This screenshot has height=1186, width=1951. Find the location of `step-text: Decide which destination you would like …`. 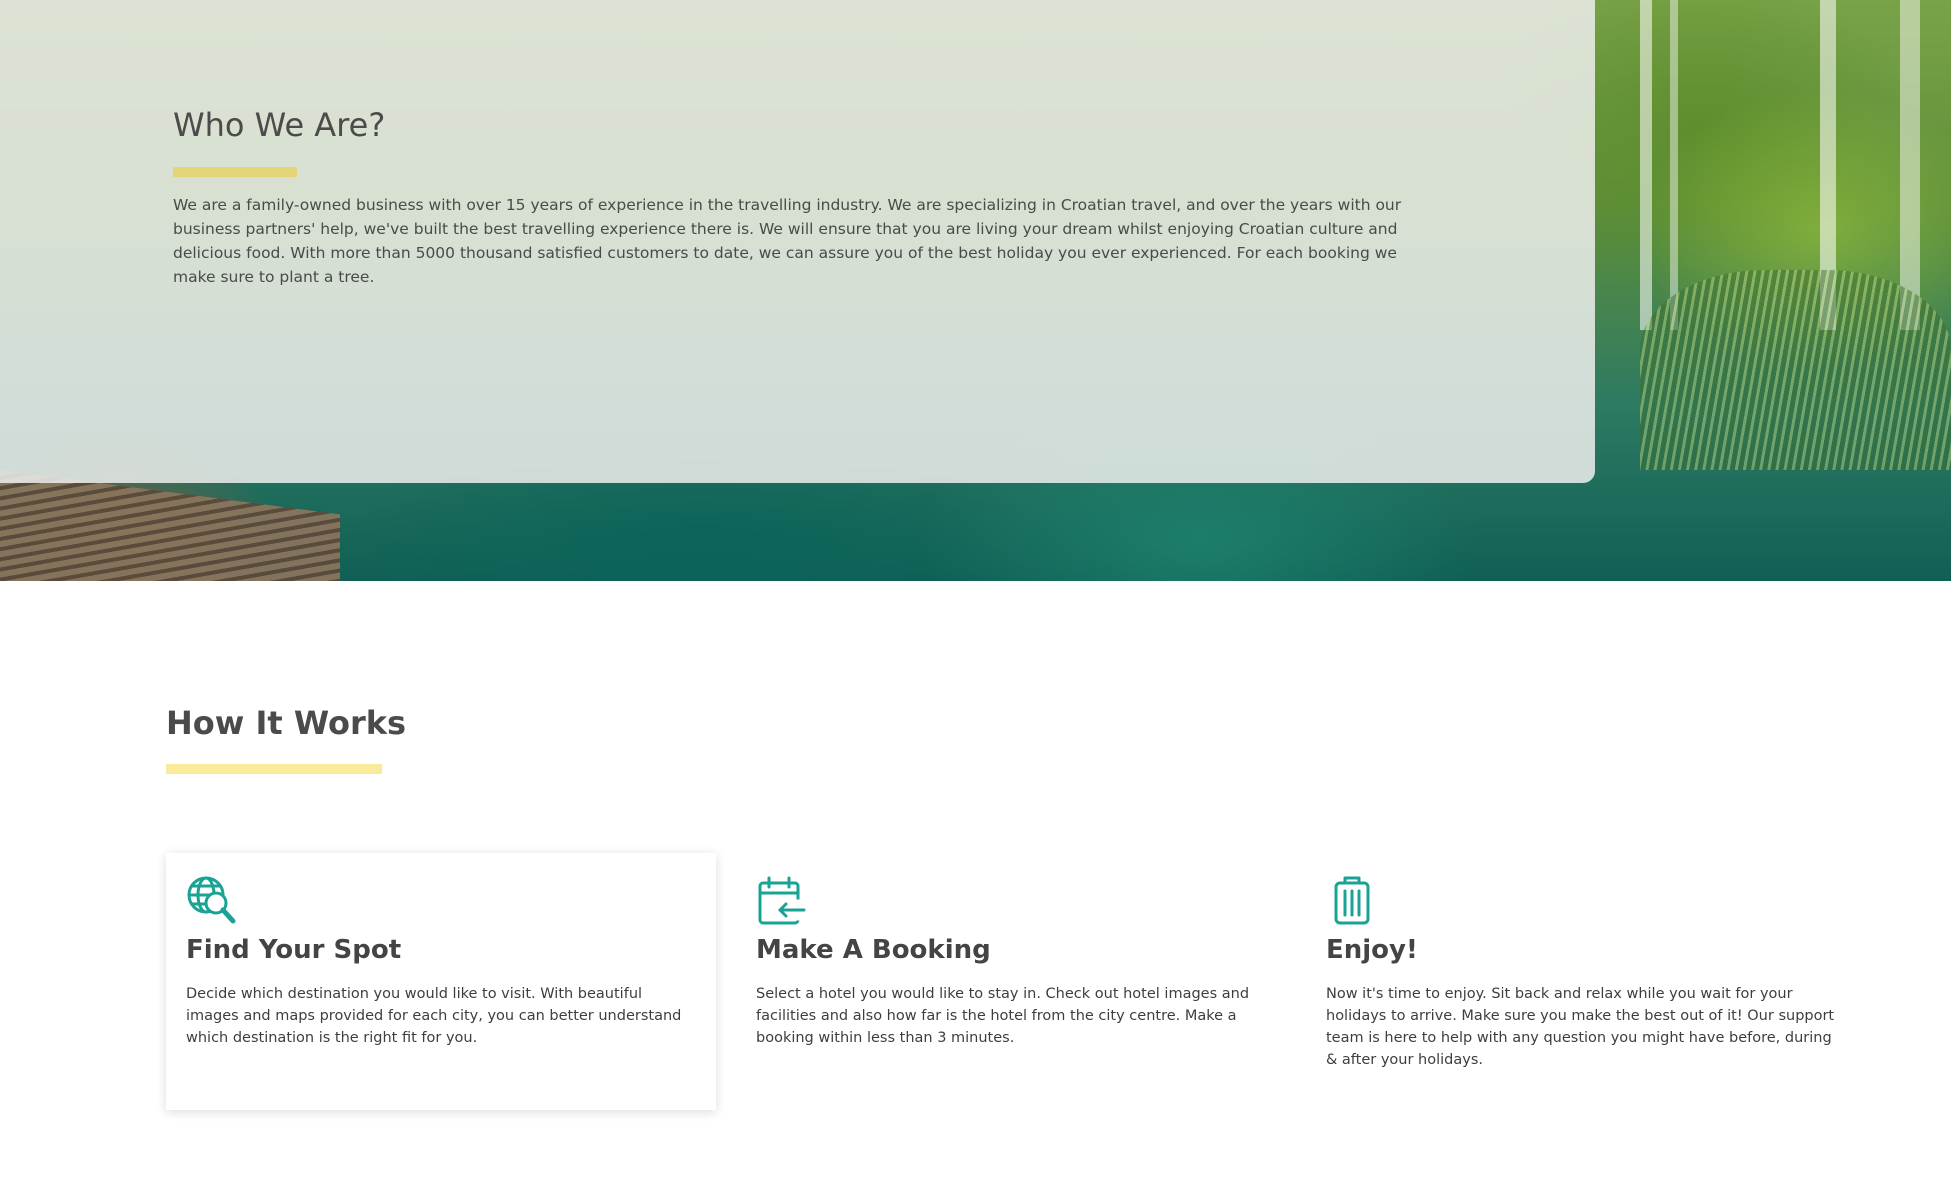

step-text: Decide which destination you would like … is located at coordinates (434, 1016).